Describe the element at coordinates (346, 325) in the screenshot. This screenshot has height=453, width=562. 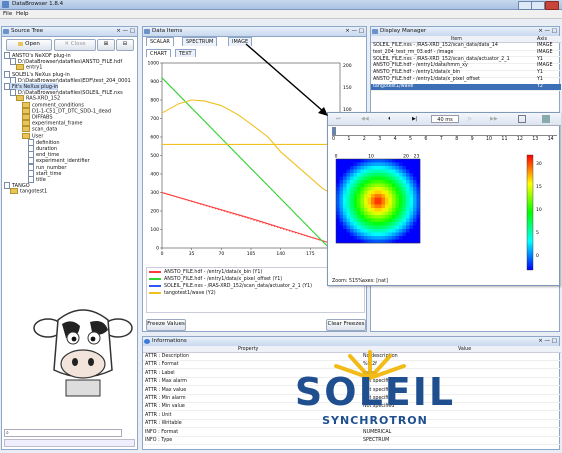
I see `clear-freezes-button: Clear Freezes` at that location.